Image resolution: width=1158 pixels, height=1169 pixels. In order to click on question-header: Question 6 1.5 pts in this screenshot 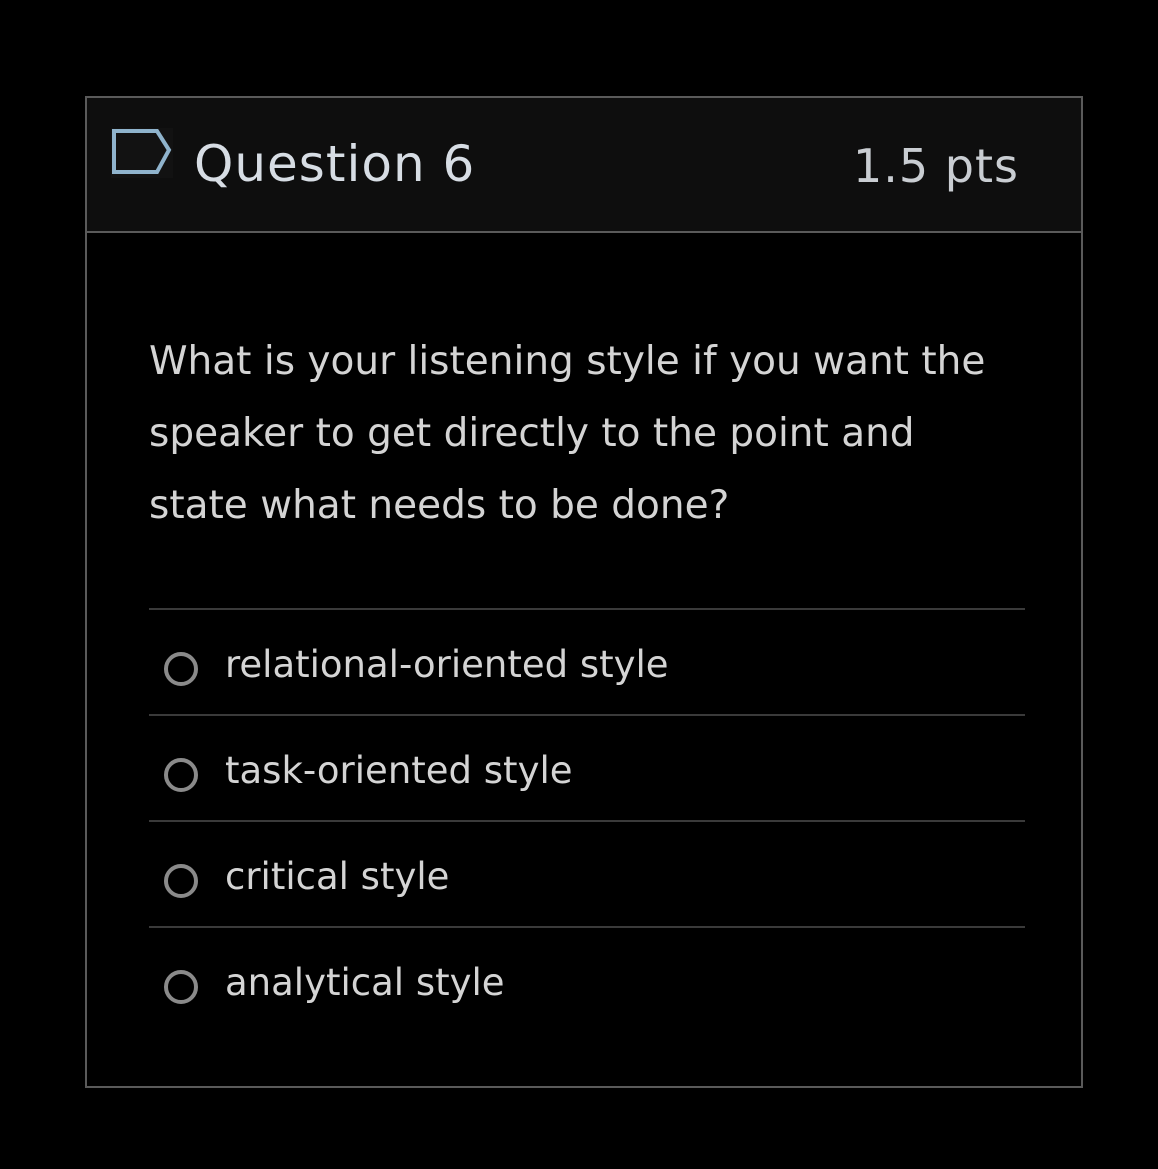, I will do `click(584, 165)`.